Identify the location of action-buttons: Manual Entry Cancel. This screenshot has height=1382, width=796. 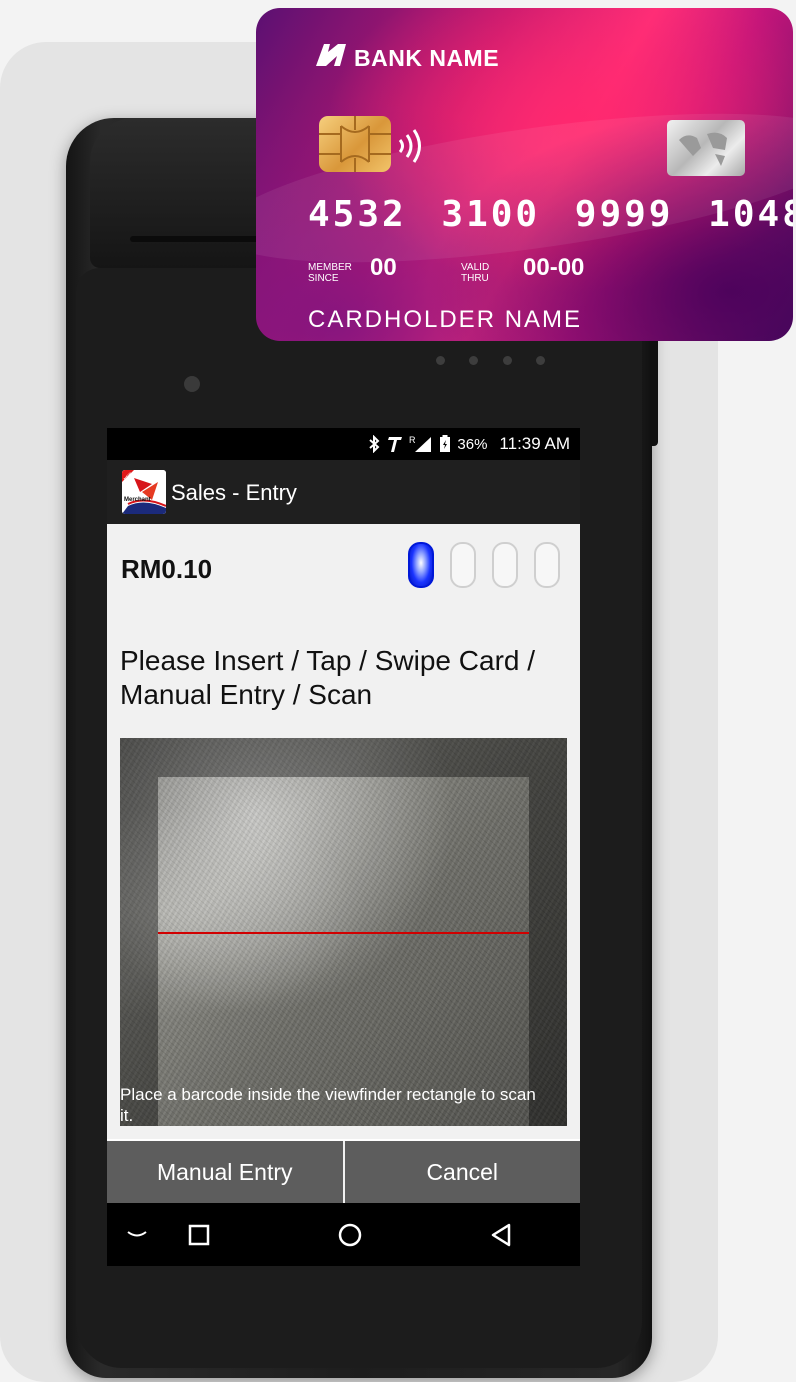
(343, 1172).